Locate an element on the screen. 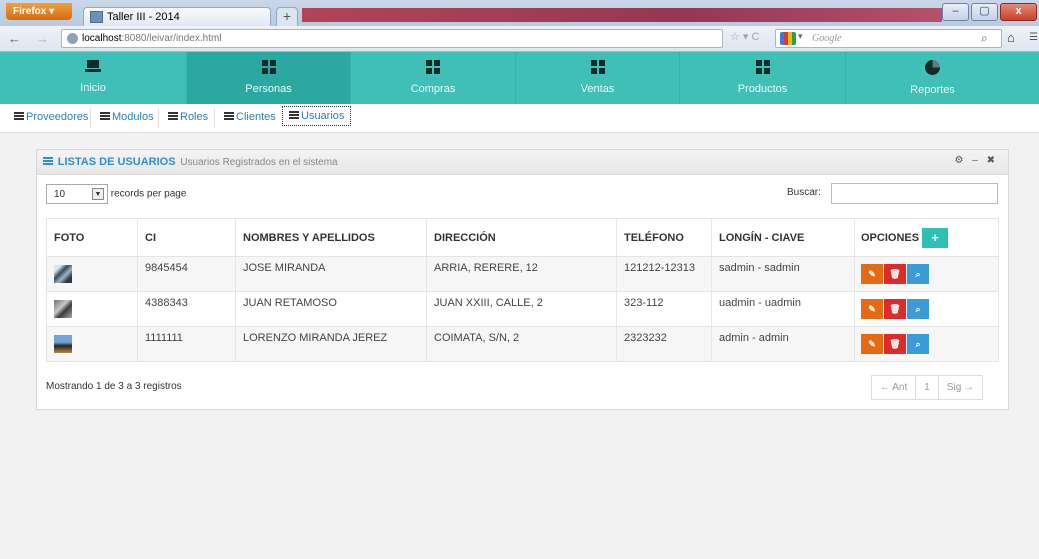 The width and height of the screenshot is (1039, 559). browser-tab: Taller III - 2014 is located at coordinates (177, 16).